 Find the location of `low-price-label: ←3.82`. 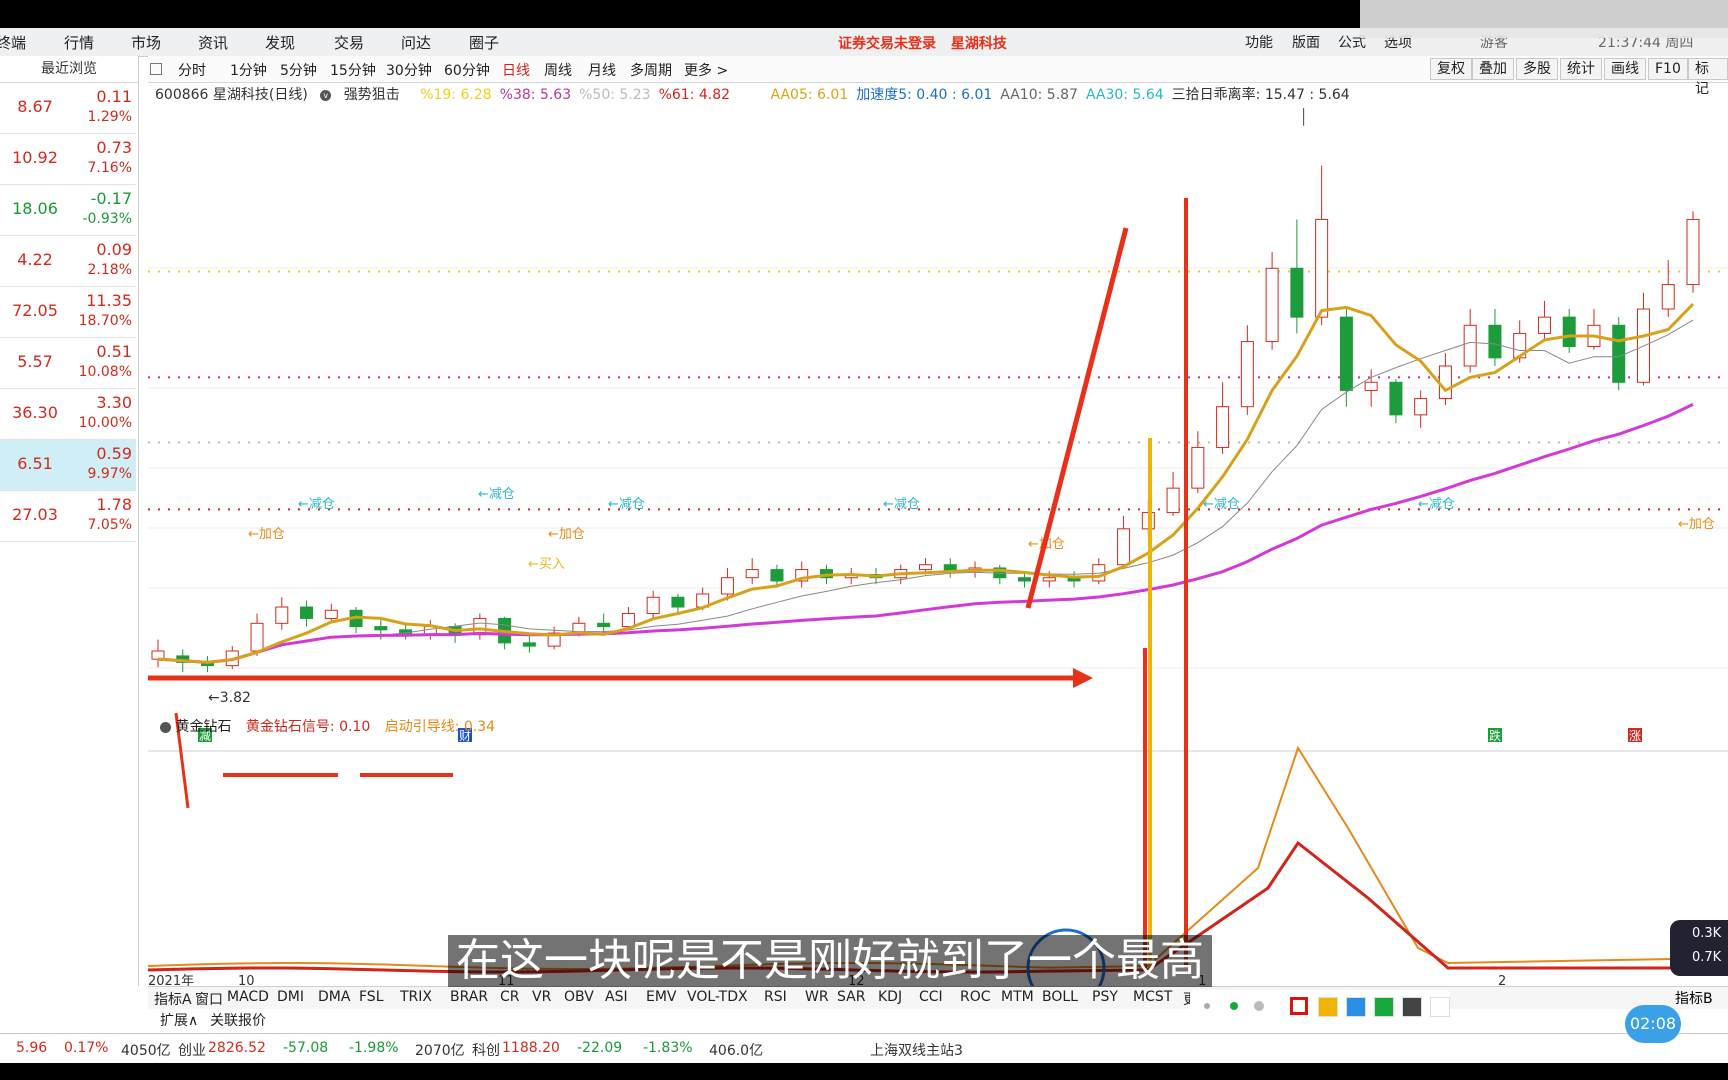

low-price-label: ←3.82 is located at coordinates (229, 698).